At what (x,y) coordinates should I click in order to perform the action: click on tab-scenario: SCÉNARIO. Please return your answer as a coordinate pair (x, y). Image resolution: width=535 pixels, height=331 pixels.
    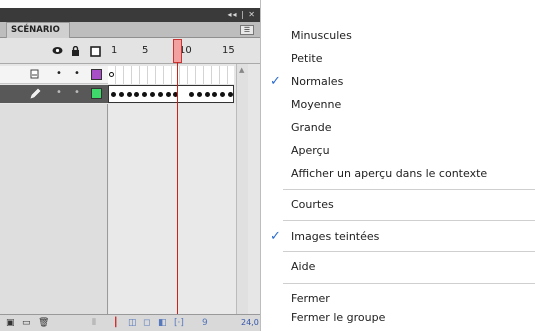
    Looking at the image, I should click on (38, 30).